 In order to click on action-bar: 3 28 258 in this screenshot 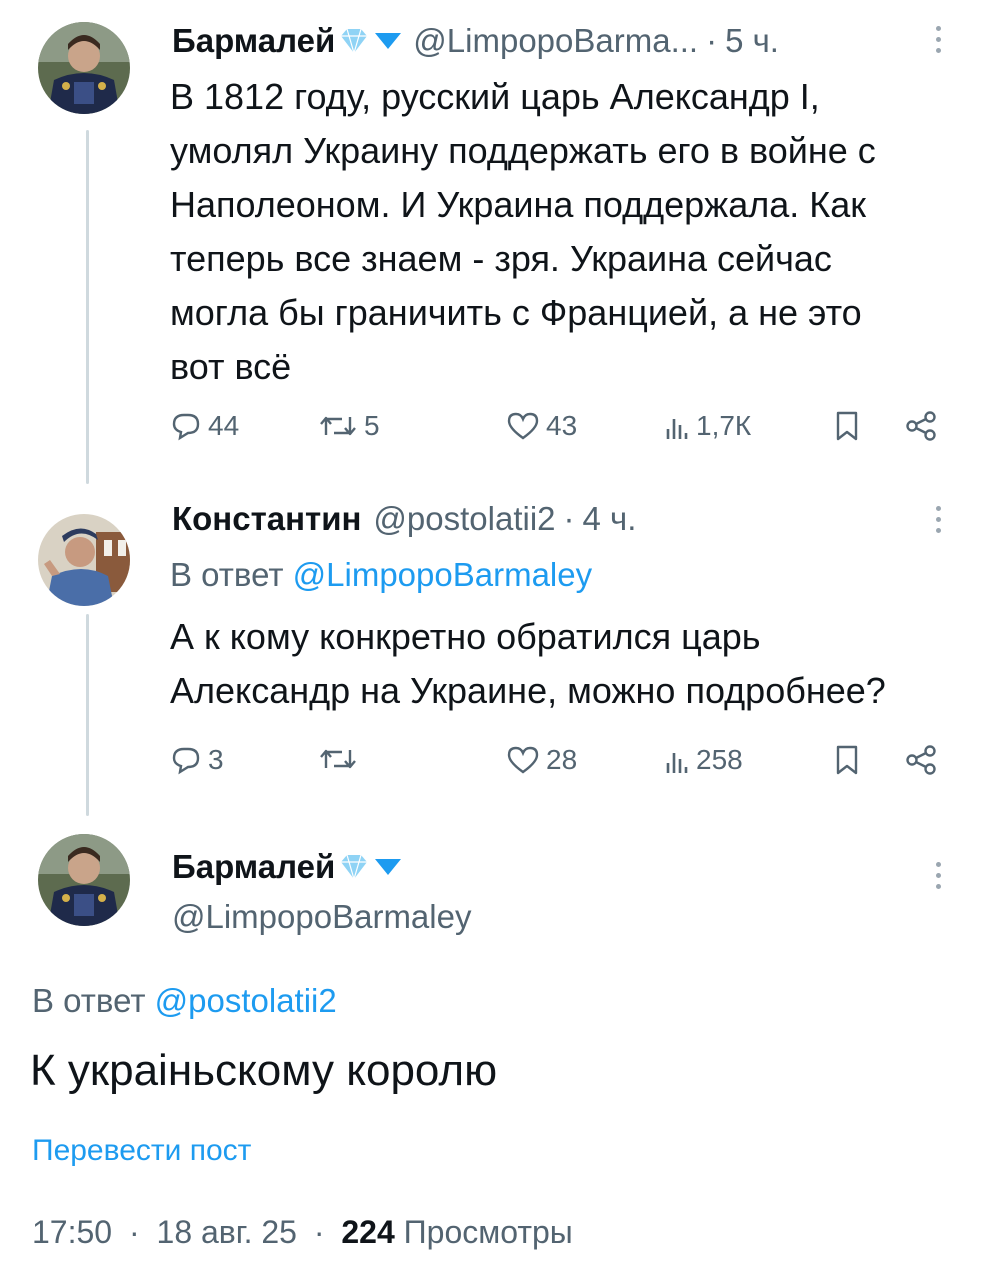, I will do `click(560, 764)`.